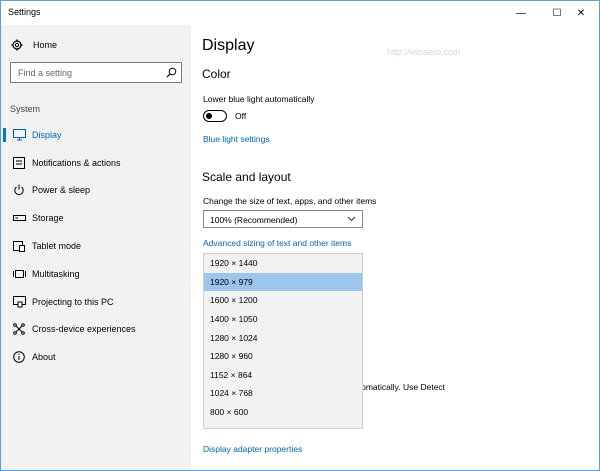  I want to click on scale-dropdown-value: 100% (Recommended), so click(254, 220).